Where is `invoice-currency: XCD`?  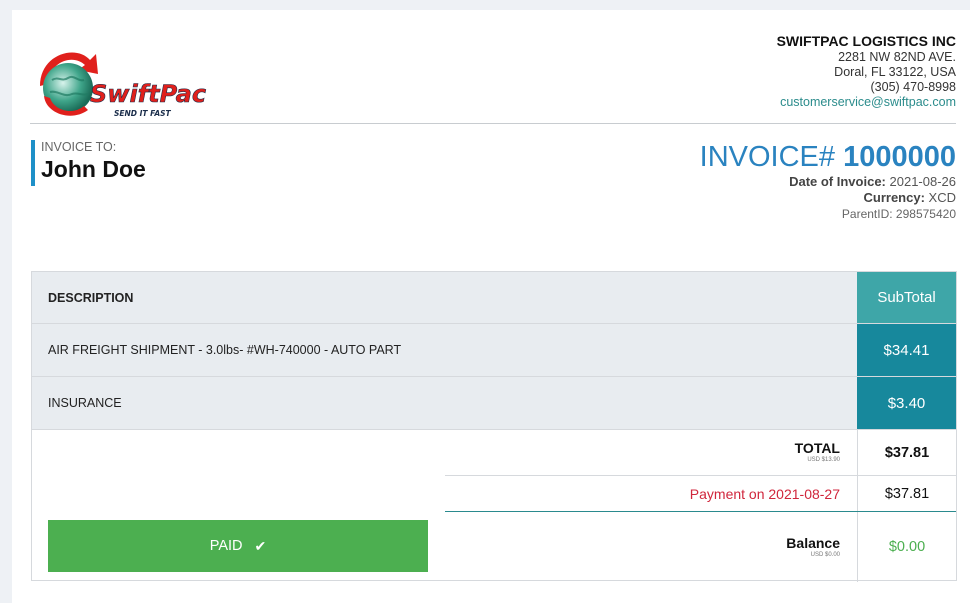 invoice-currency: XCD is located at coordinates (942, 197).